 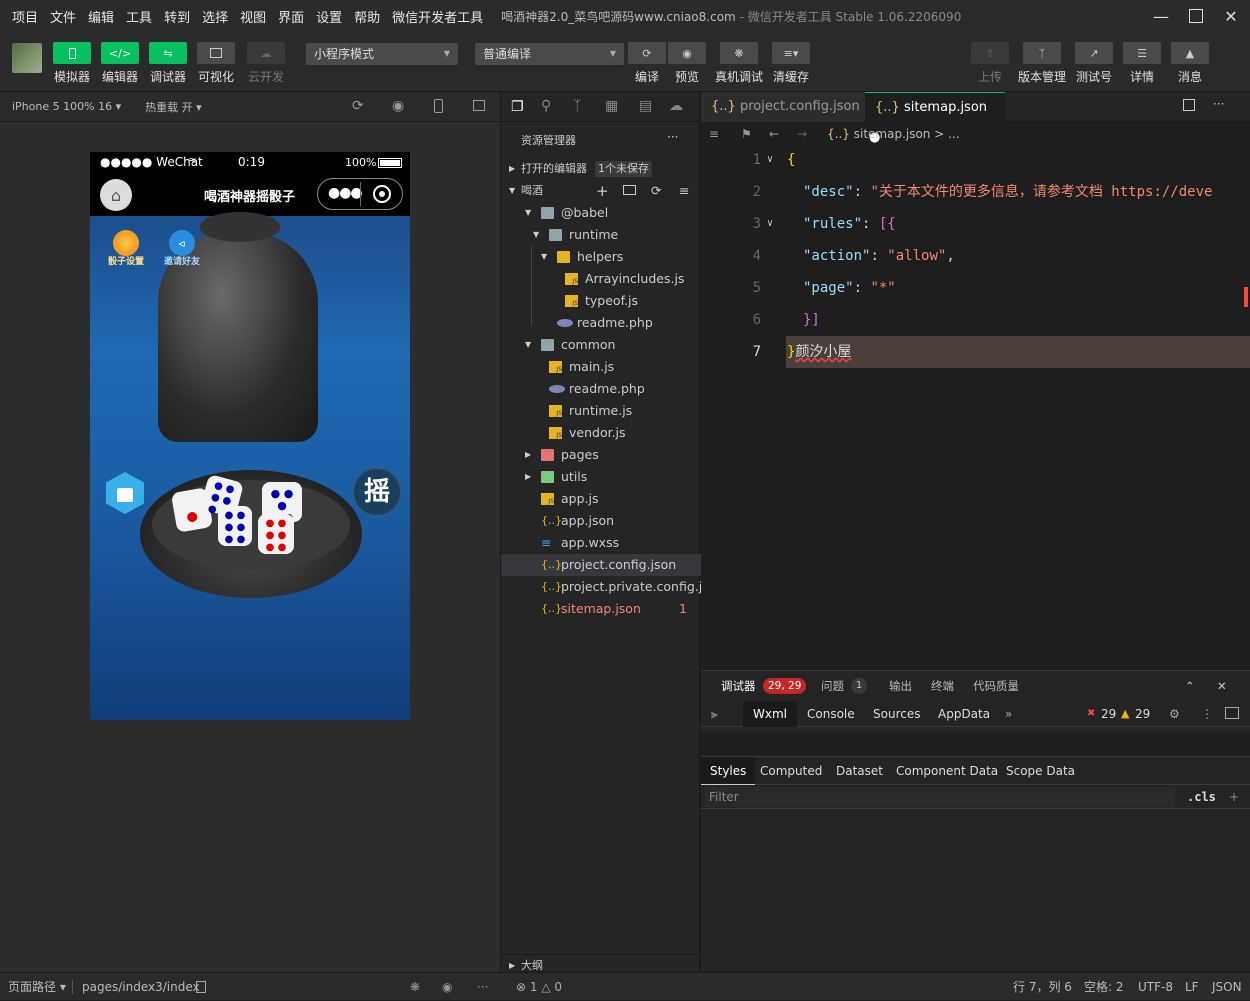 What do you see at coordinates (601, 345) in the screenshot?
I see `tree-item: ▼ common` at bounding box center [601, 345].